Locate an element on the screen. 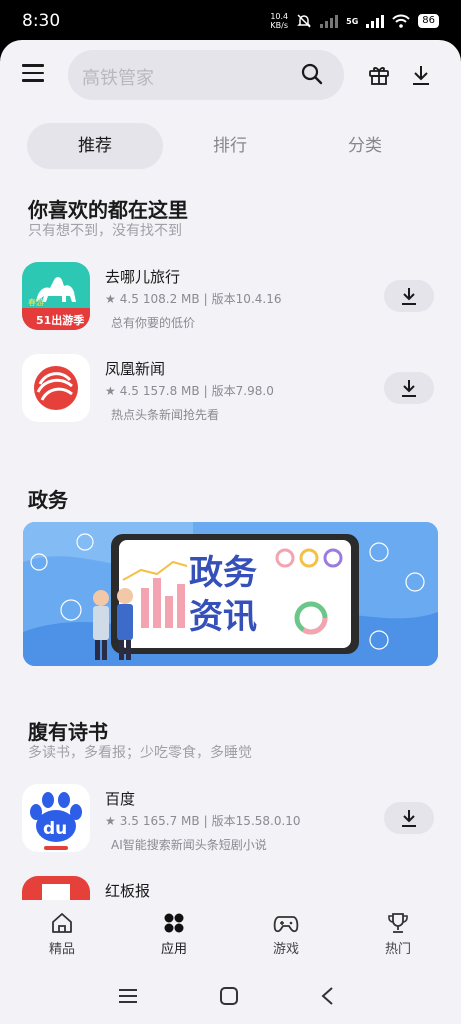 This screenshot has height=1024, width=461. app-version: 版本15.58.0.10 is located at coordinates (256, 821).